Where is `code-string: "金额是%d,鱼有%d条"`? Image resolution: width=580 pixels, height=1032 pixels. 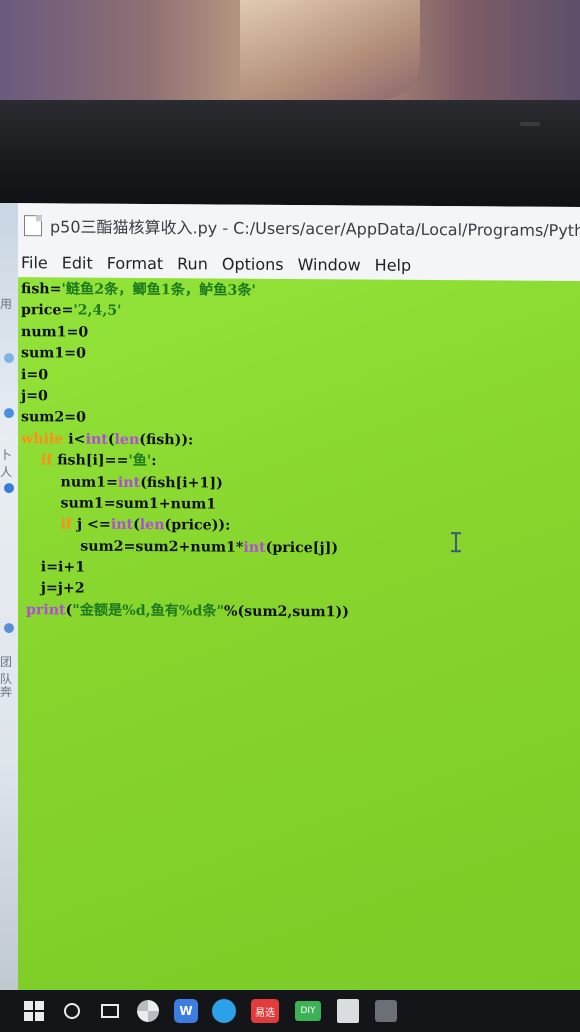
code-string: "金额是%d,鱼有%d条" is located at coordinates (148, 611).